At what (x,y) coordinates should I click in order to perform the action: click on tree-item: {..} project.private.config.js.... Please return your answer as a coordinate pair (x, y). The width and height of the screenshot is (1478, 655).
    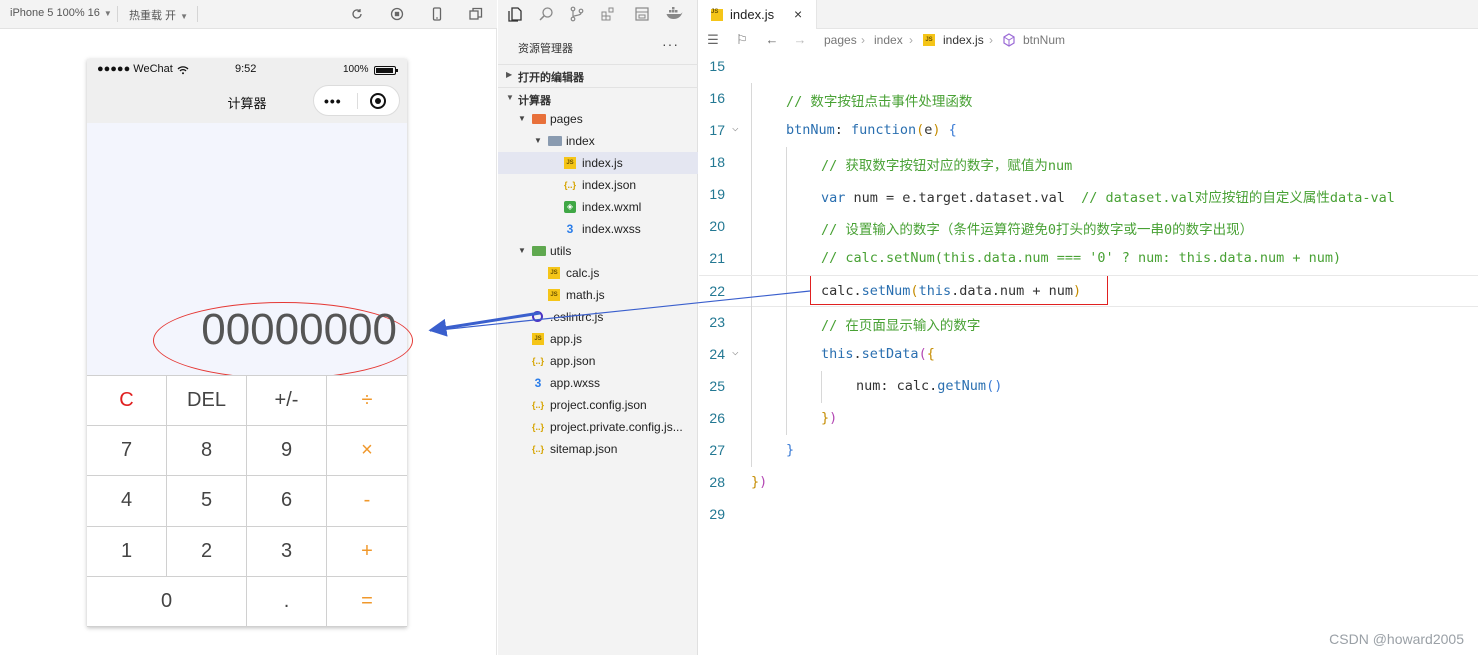
    Looking at the image, I should click on (598, 427).